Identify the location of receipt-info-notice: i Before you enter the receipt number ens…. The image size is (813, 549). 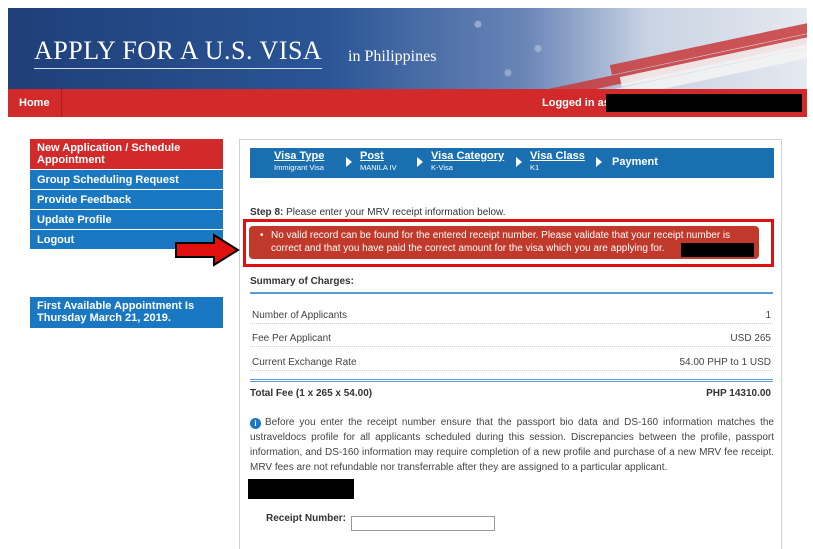
(512, 445).